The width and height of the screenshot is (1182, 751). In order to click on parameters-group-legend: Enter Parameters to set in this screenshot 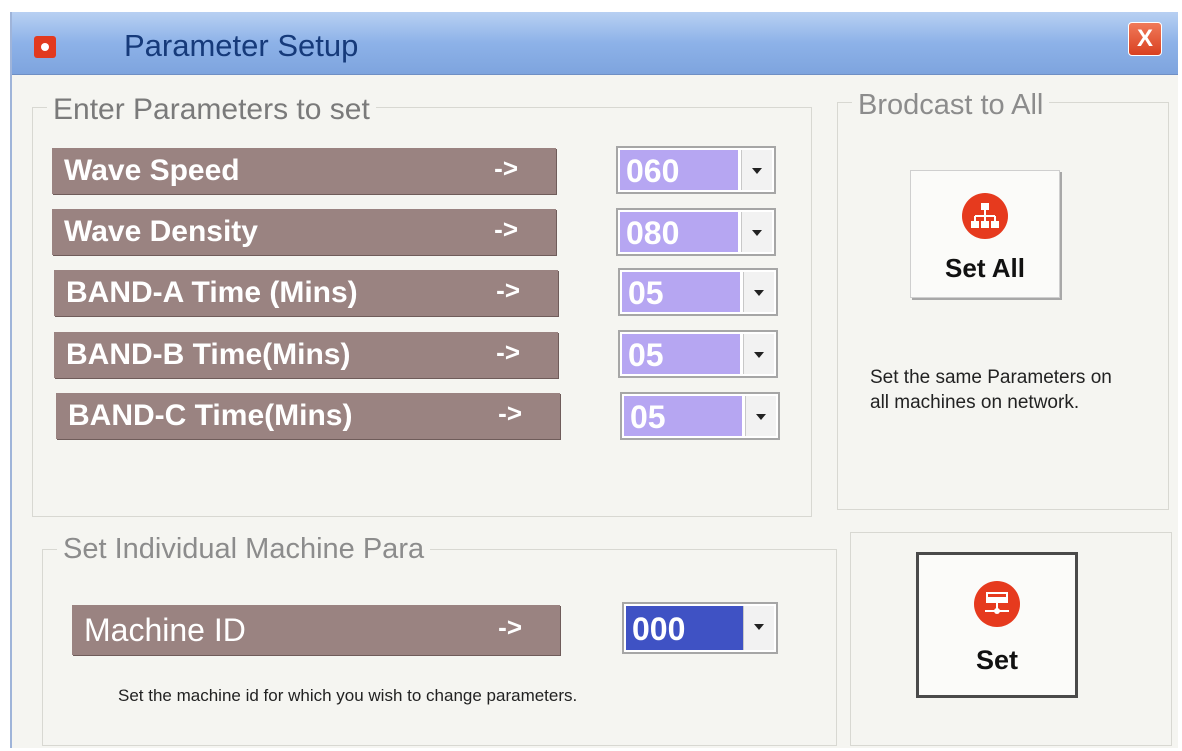, I will do `click(211, 110)`.